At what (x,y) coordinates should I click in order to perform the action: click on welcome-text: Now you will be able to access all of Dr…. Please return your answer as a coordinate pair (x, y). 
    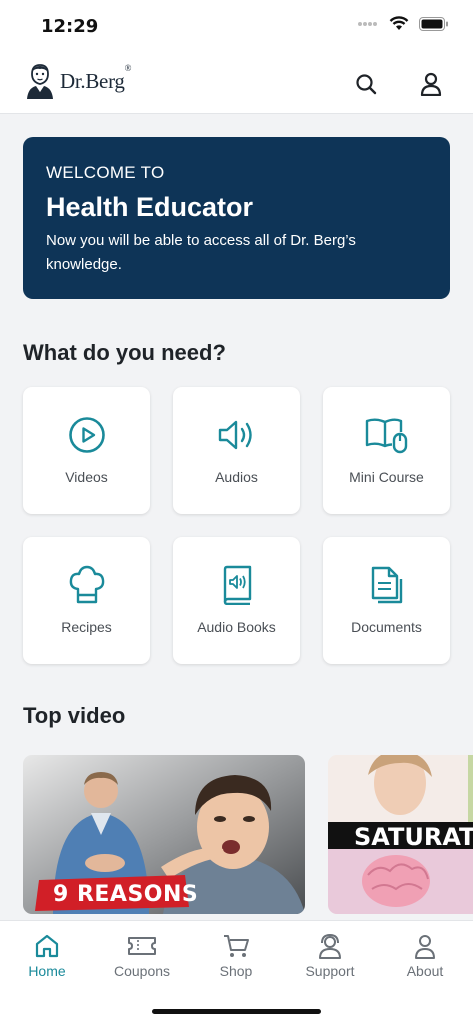
    Looking at the image, I should click on (201, 252).